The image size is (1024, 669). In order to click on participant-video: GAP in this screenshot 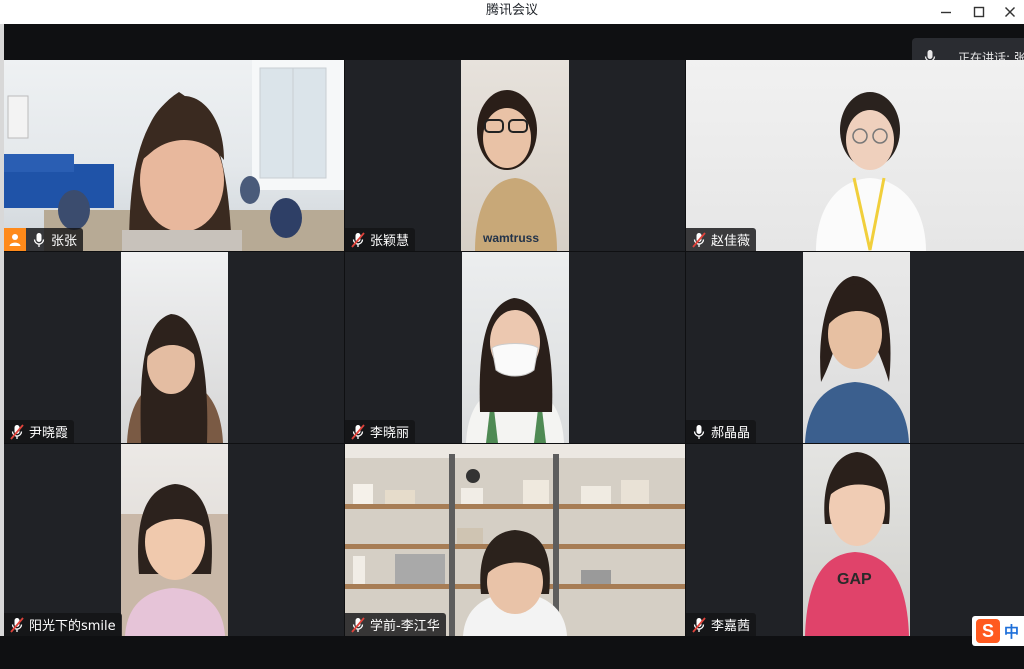, I will do `click(856, 540)`.